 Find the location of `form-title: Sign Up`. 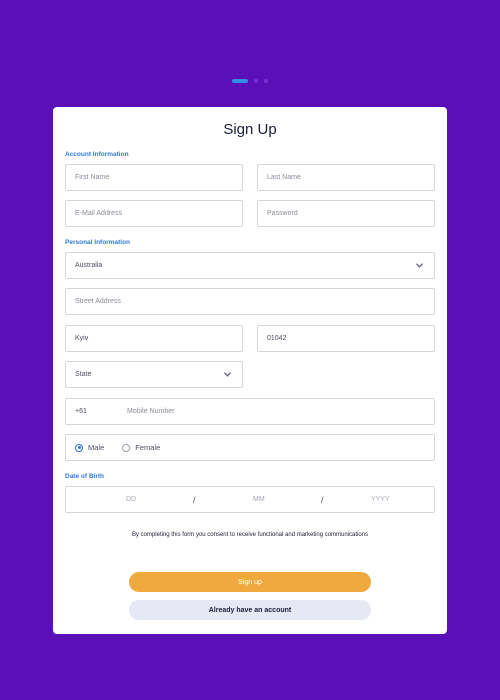

form-title: Sign Up is located at coordinates (250, 129).